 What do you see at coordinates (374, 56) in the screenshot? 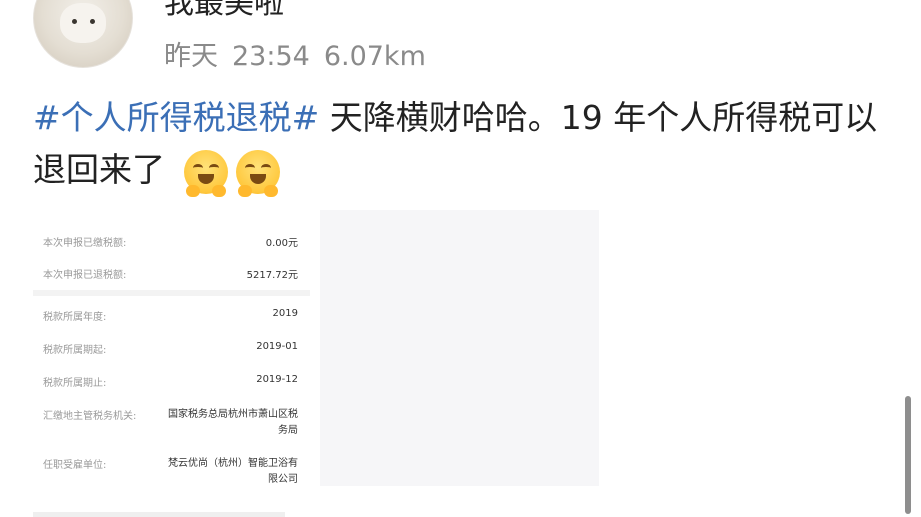
I see `post-distance: 6.07km` at bounding box center [374, 56].